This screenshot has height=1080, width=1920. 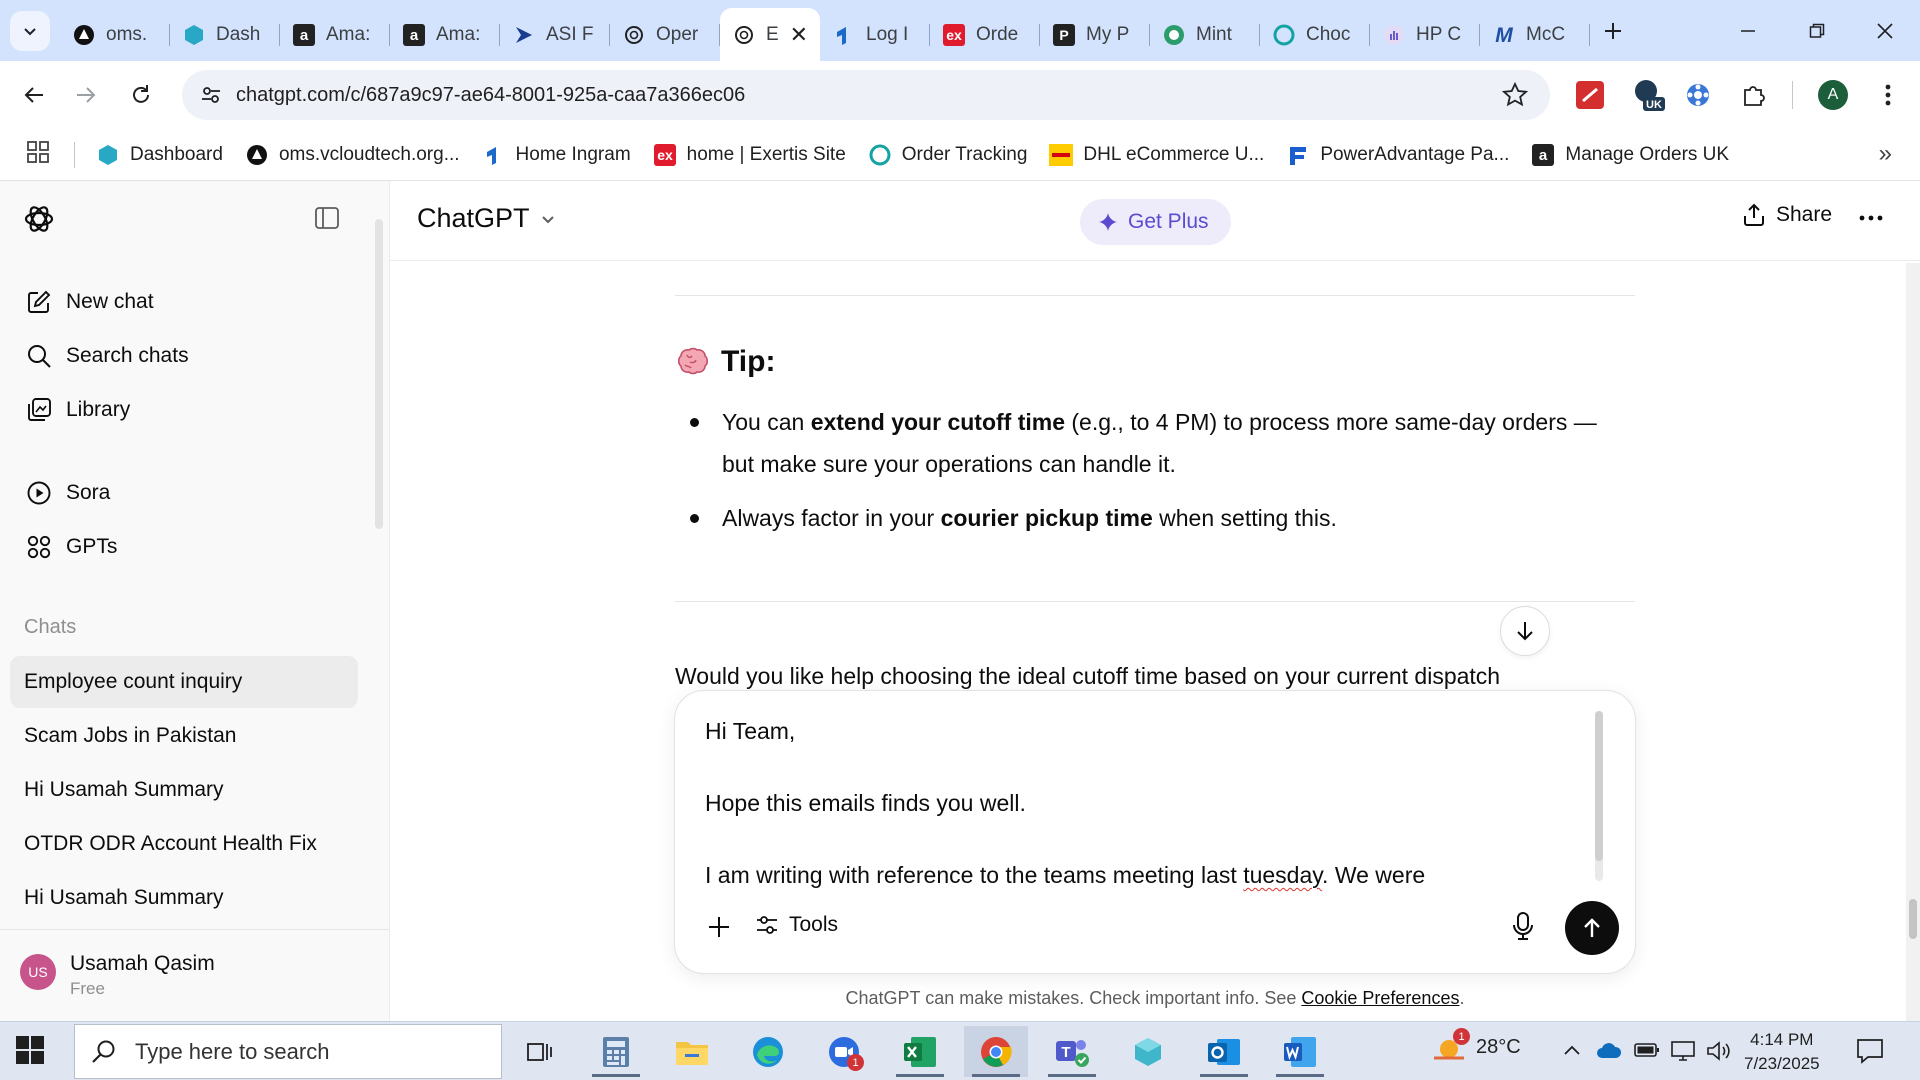 What do you see at coordinates (556, 155) in the screenshot?
I see `bookmark-ingram: Home Ingram` at bounding box center [556, 155].